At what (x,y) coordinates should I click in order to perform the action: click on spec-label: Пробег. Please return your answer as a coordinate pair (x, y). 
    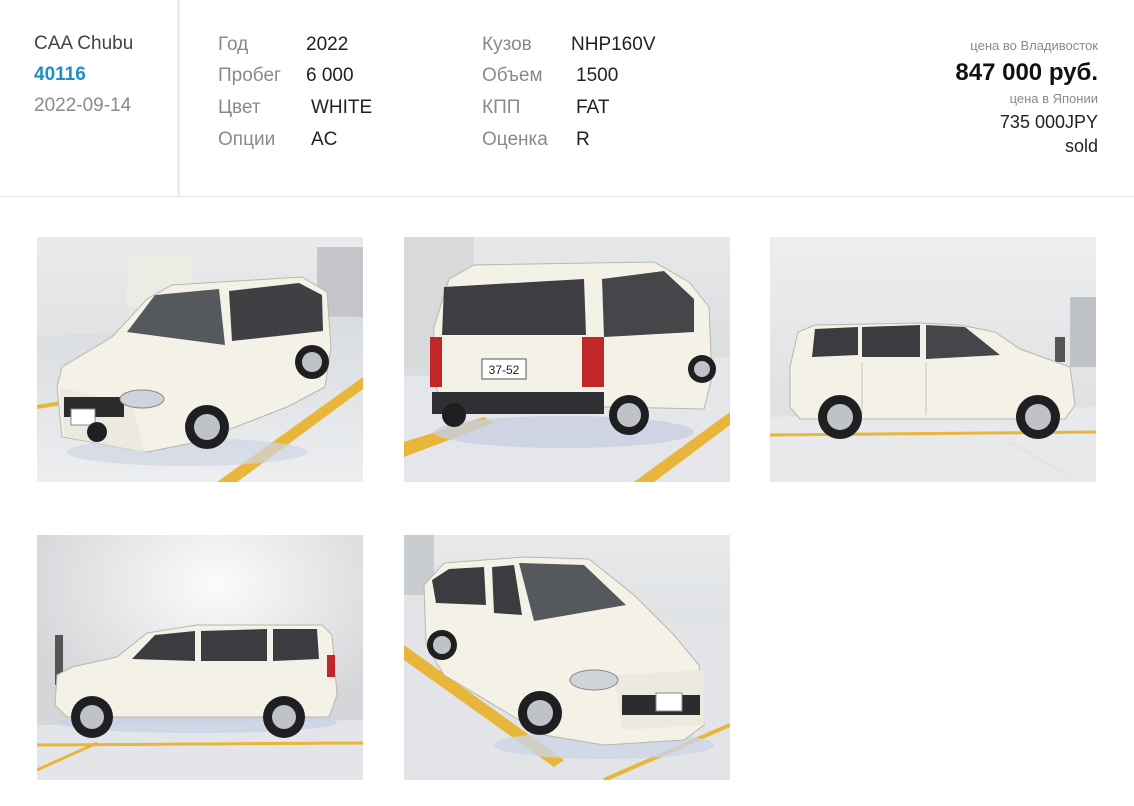
    Looking at the image, I should click on (249, 75).